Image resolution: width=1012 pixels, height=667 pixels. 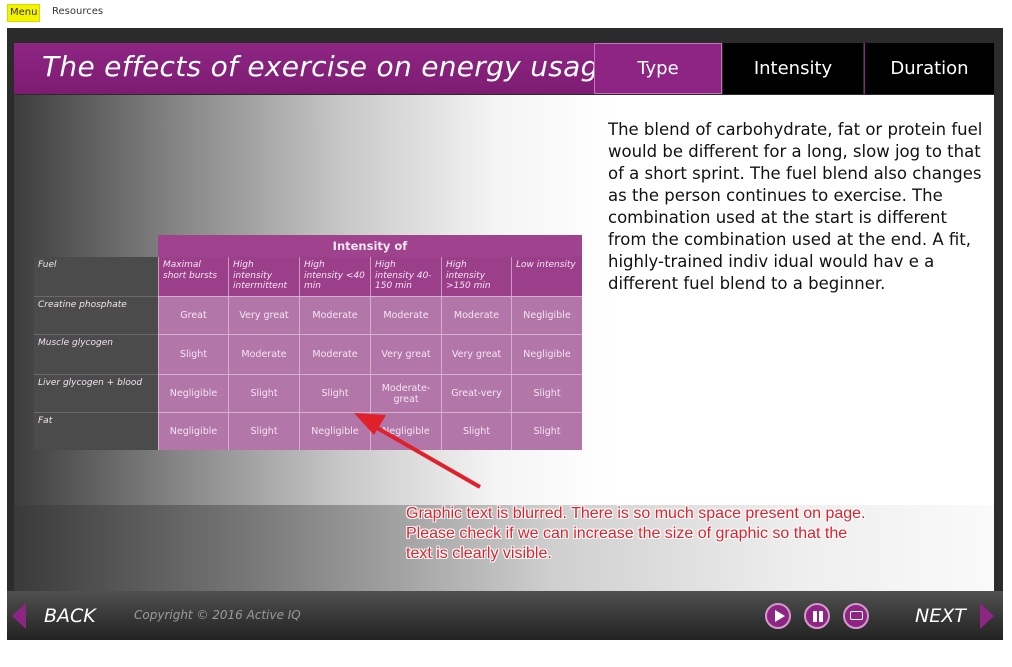 I want to click on copyright-text: Copyright © 2016 Active IQ, so click(x=217, y=615).